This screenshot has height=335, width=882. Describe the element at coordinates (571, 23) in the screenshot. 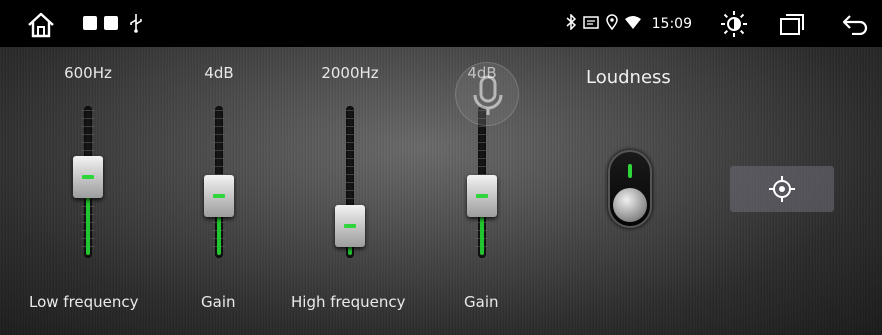

I see `bluetooth-icon` at that location.